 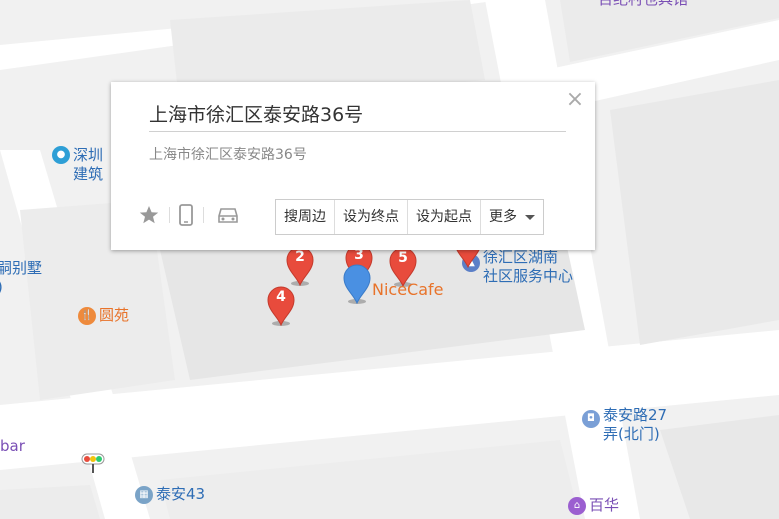 I want to click on star-icon, so click(x=149, y=215).